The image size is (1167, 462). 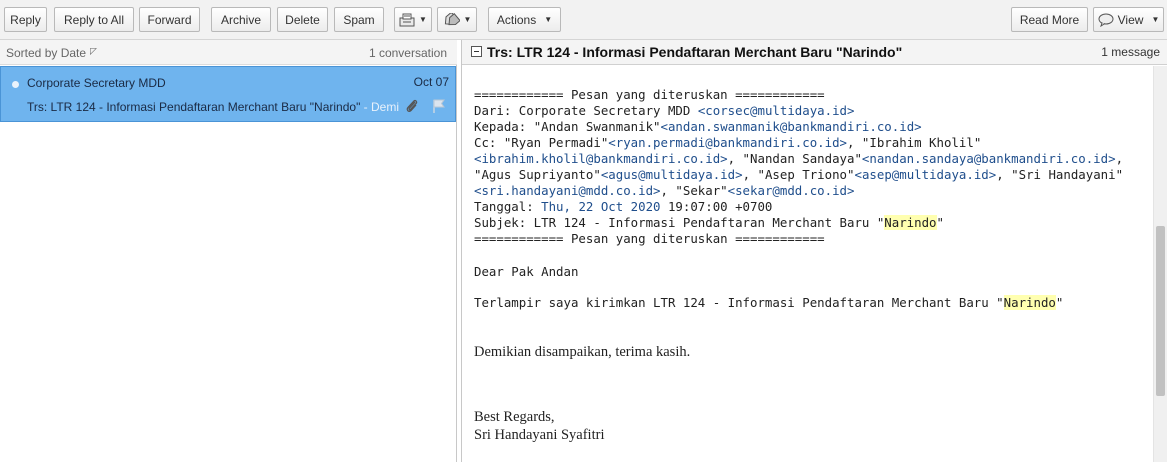 What do you see at coordinates (15, 84) in the screenshot?
I see `unread-dot-icon` at bounding box center [15, 84].